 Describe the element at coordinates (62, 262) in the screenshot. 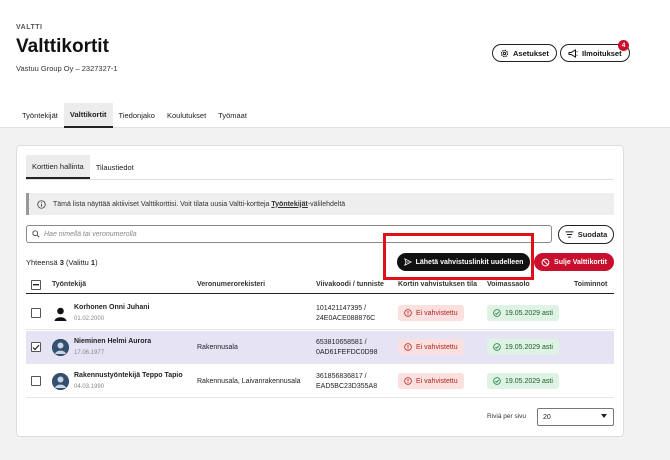

I see `selection-summary: Yhteensä 3 (Valittu 1)` at that location.